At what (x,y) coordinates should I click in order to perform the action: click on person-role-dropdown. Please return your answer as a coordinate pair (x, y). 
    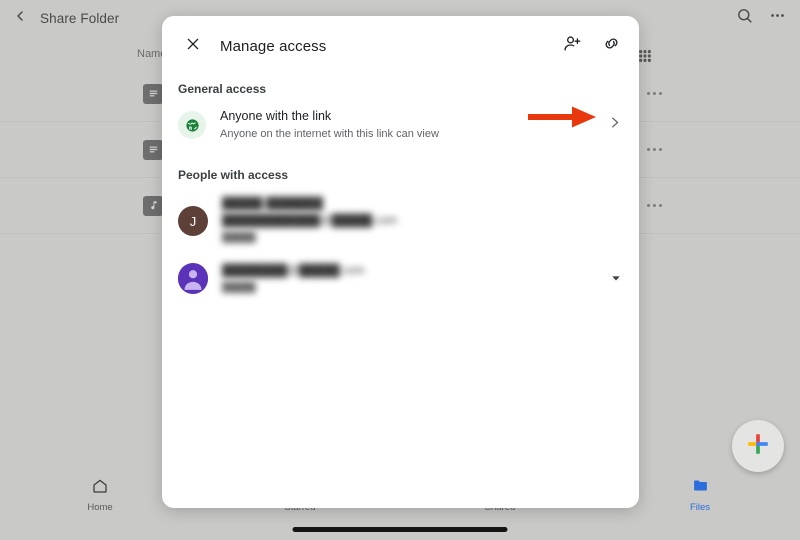
    Looking at the image, I should click on (616, 279).